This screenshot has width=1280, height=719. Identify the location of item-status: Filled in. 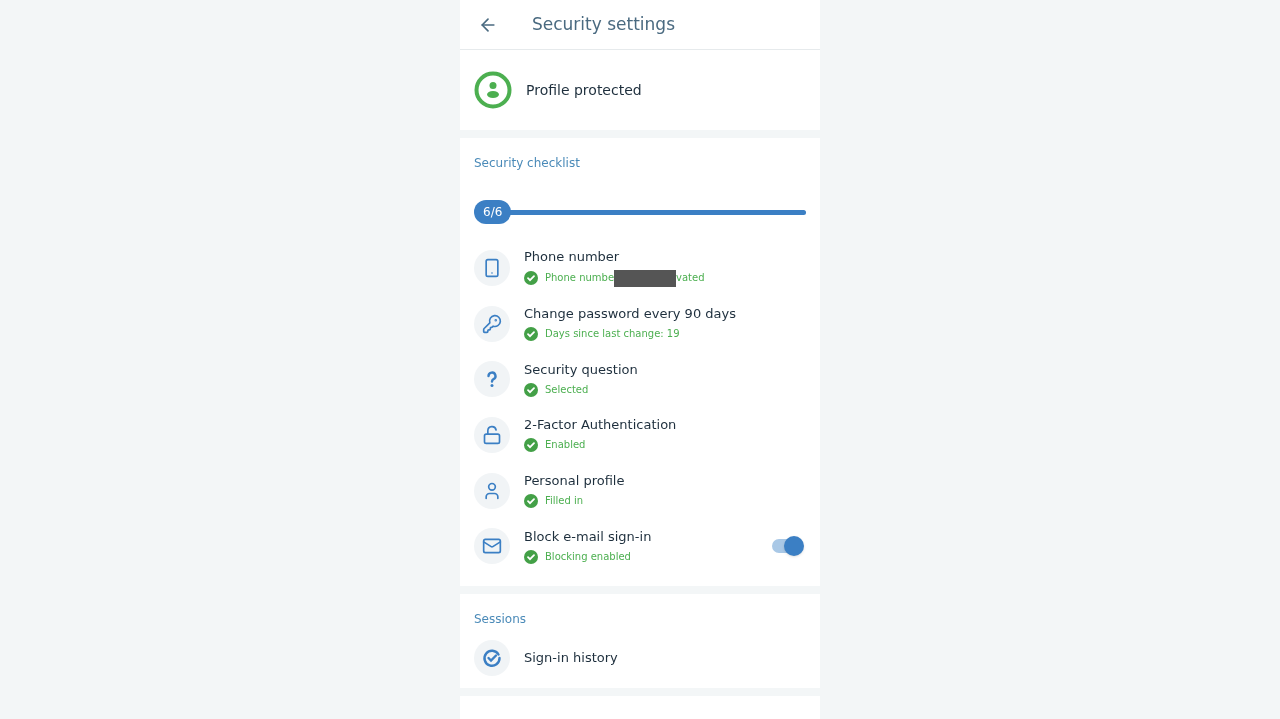
(564, 501).